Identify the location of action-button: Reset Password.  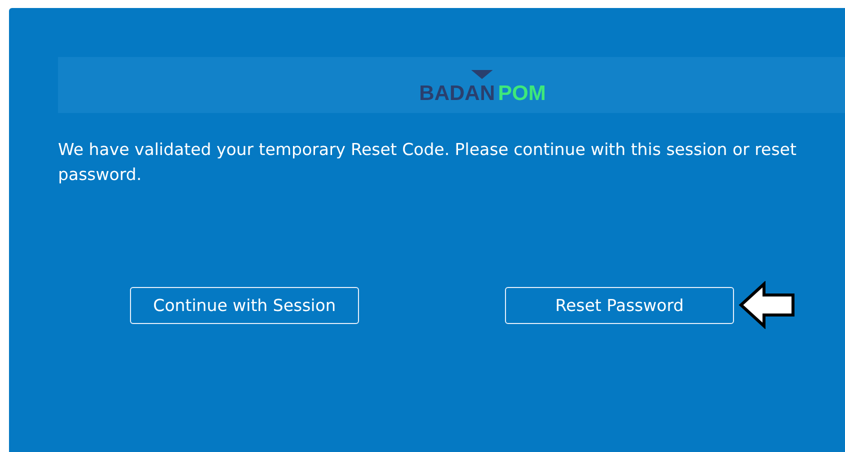
(619, 305).